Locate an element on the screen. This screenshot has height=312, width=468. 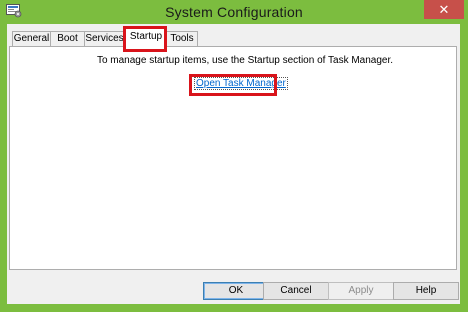
tab-services: Services is located at coordinates (104, 38).